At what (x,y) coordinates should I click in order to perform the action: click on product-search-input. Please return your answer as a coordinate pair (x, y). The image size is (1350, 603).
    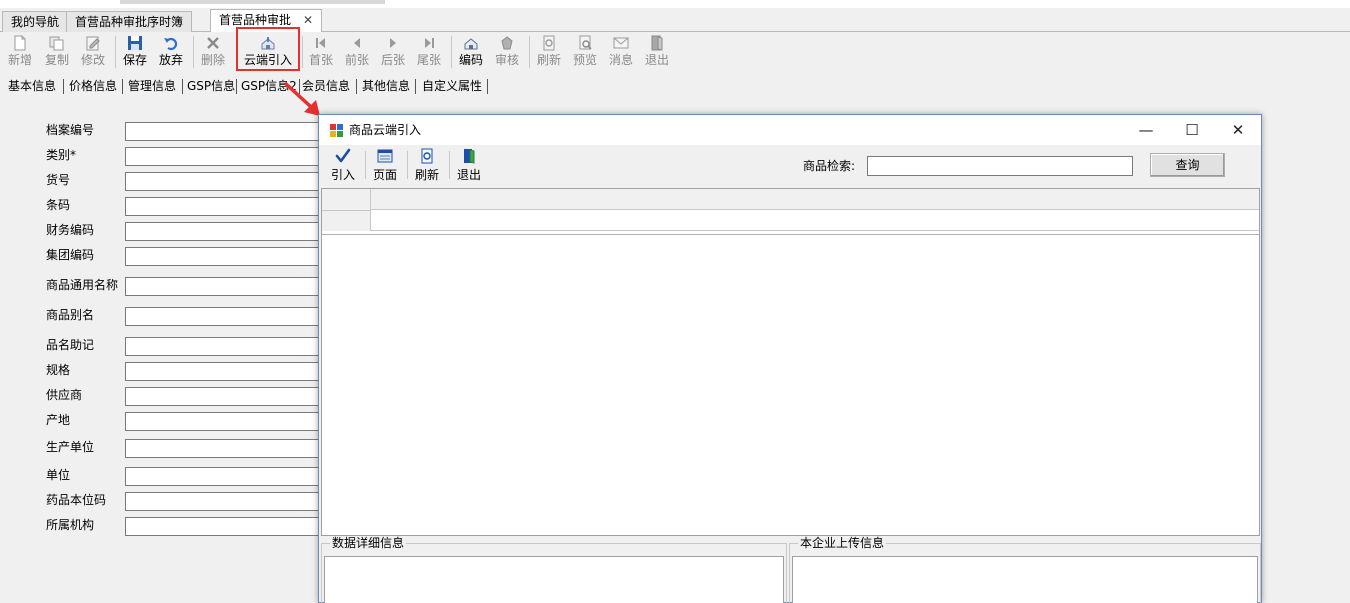
    Looking at the image, I should click on (1000, 166).